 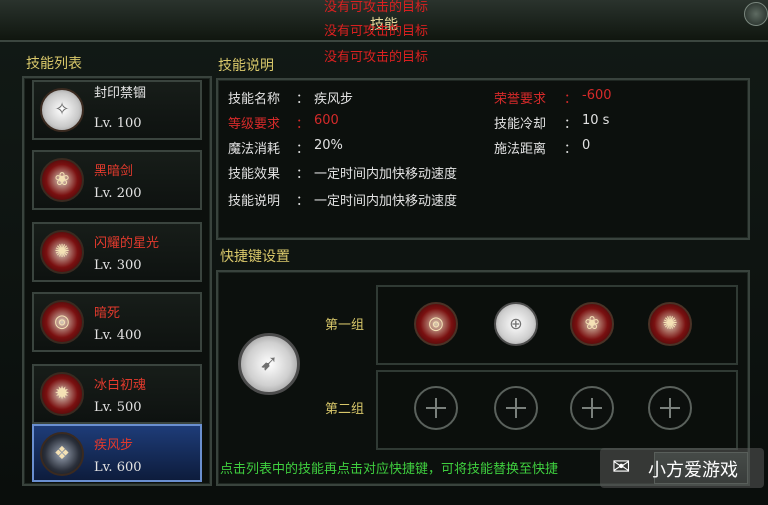 I want to click on watermark-text: 小方爱游戏, so click(x=693, y=470).